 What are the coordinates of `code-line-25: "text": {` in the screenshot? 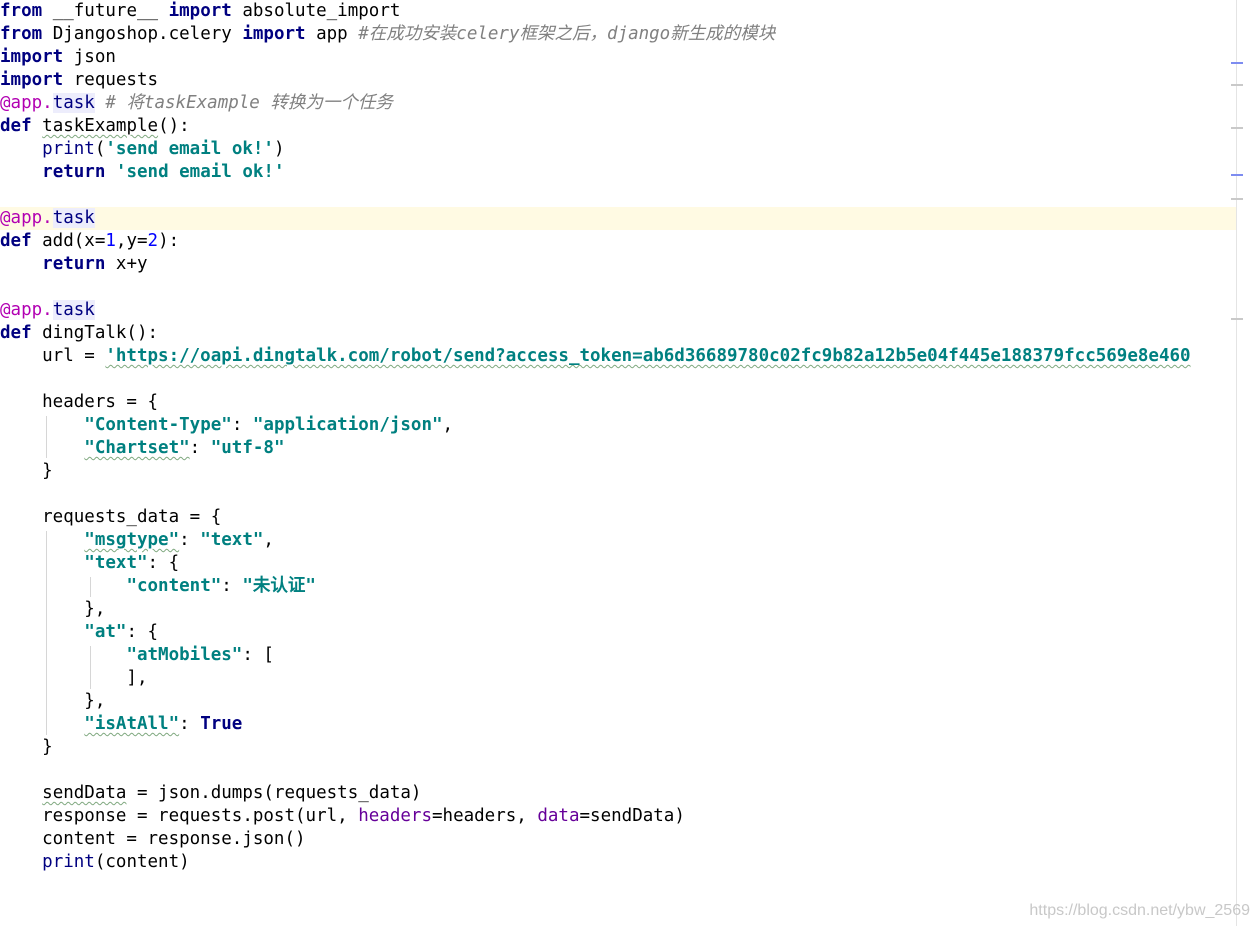 It's located at (89, 563).